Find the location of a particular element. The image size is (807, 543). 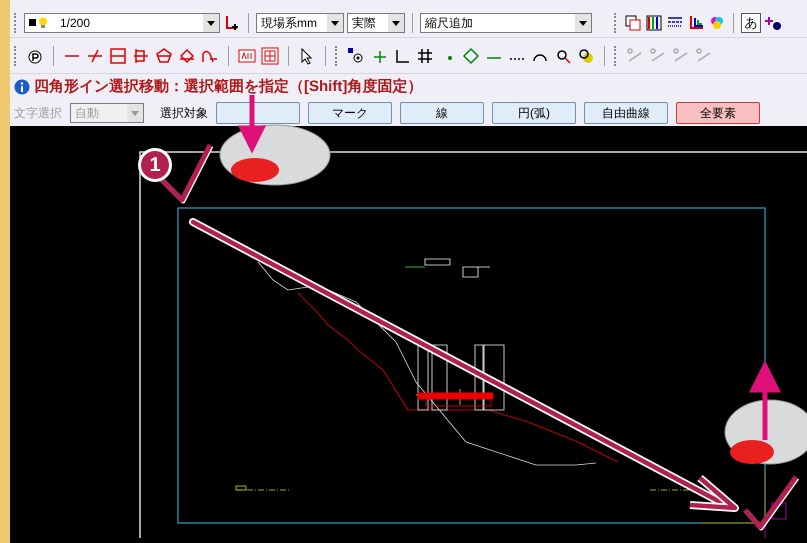

all-select-icon is located at coordinates (247, 55).